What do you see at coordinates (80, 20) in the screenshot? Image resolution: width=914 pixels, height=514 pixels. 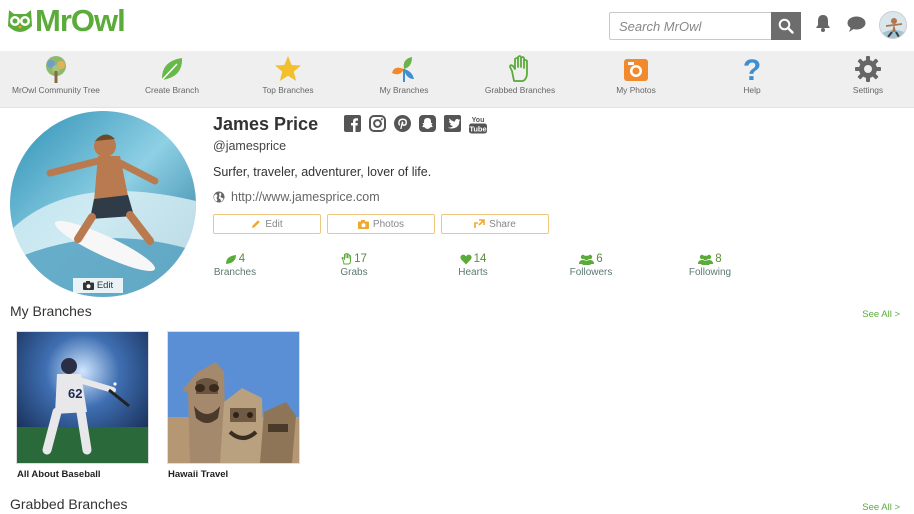 I see `brand-name: MrOwl` at bounding box center [80, 20].